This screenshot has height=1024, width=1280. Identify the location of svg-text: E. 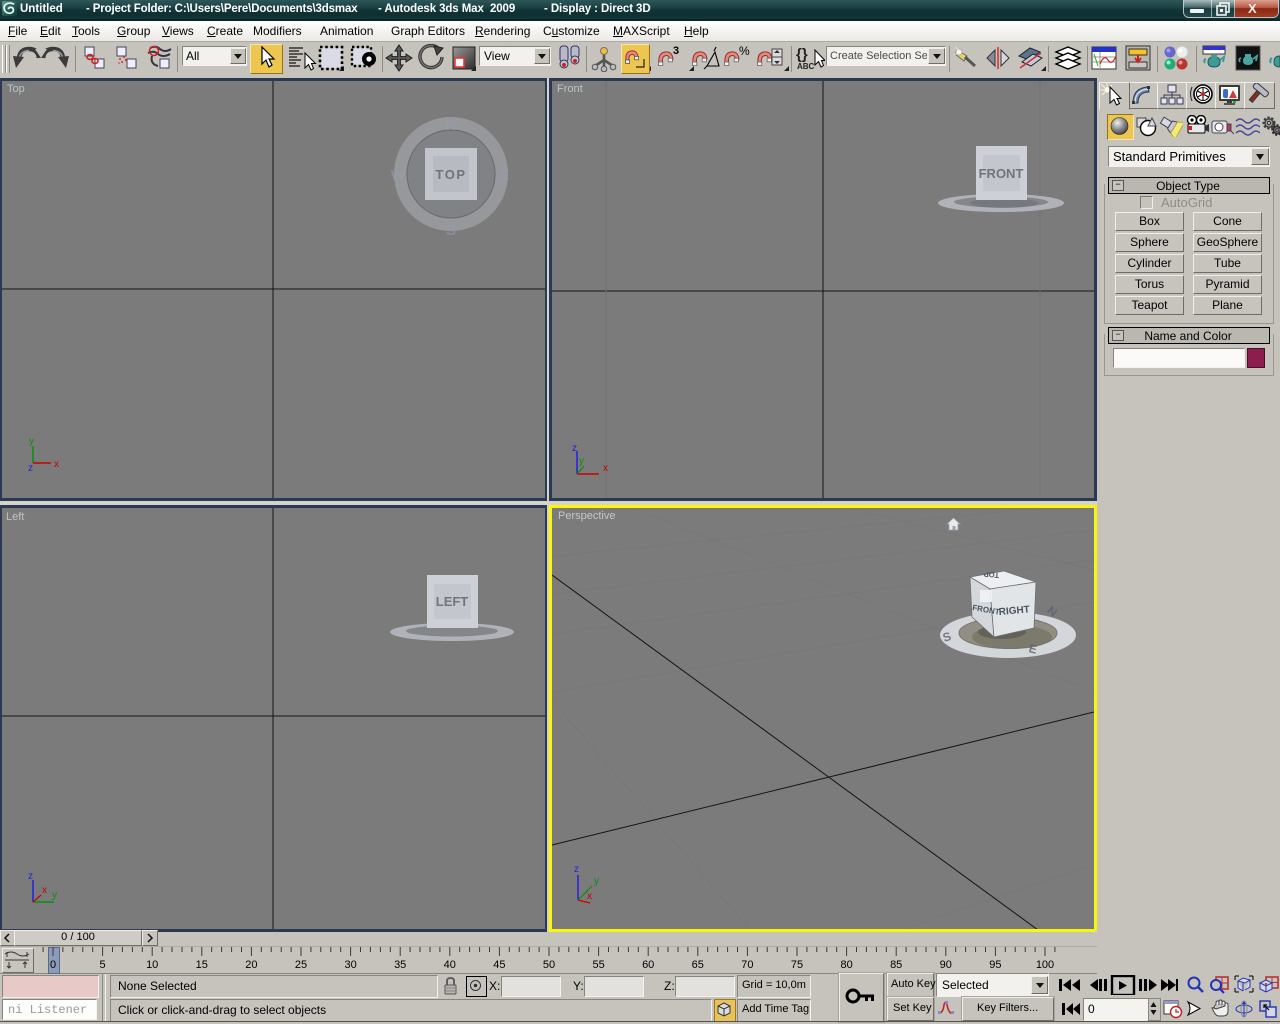
(504, 175).